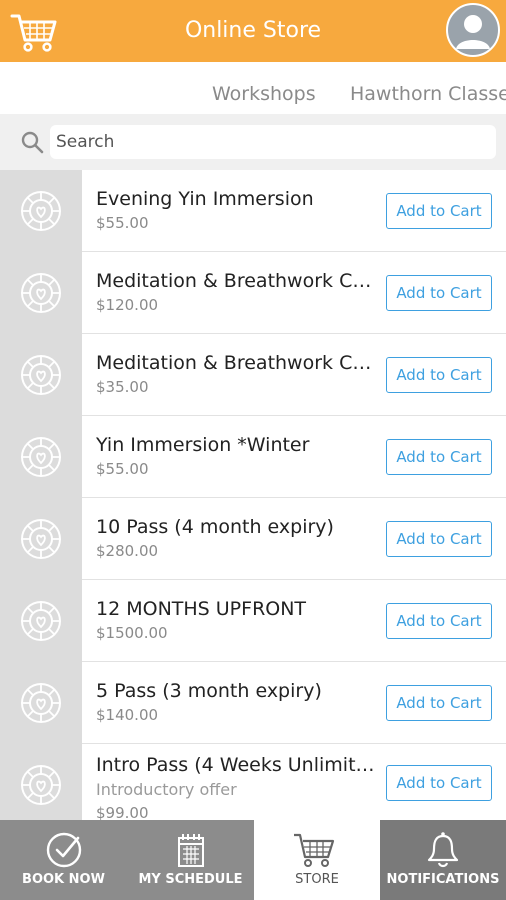  I want to click on bell-icon, so click(443, 850).